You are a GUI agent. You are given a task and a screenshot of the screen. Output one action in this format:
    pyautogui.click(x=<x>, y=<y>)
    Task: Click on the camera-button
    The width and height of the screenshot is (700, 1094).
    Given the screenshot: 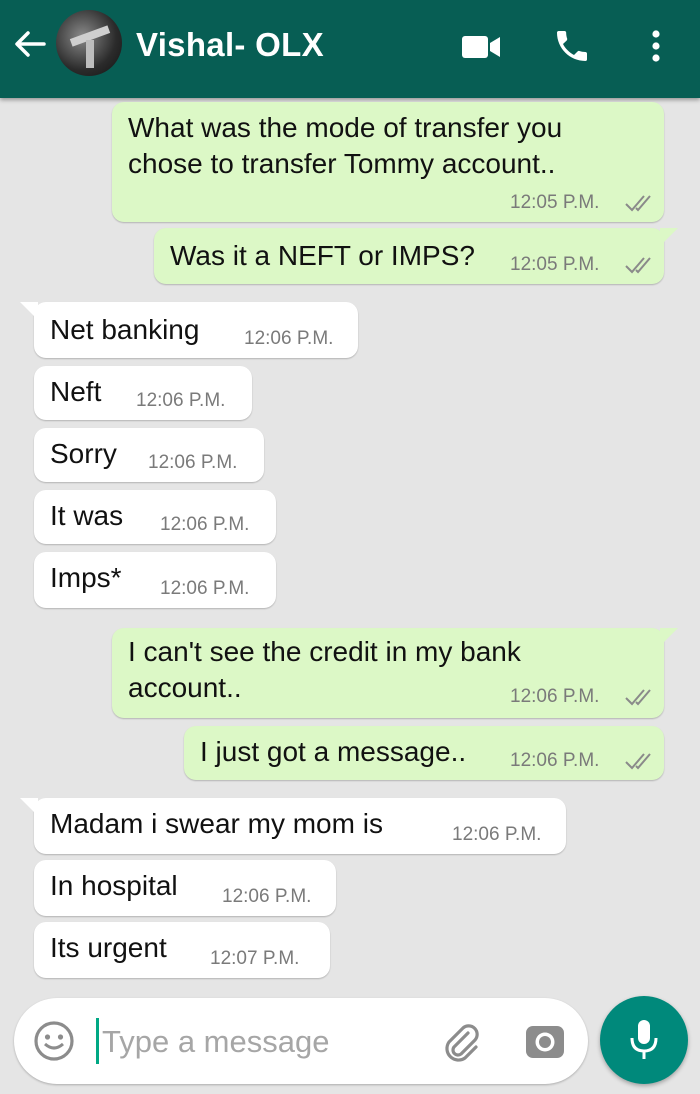 What is the action you would take?
    pyautogui.click(x=545, y=1041)
    